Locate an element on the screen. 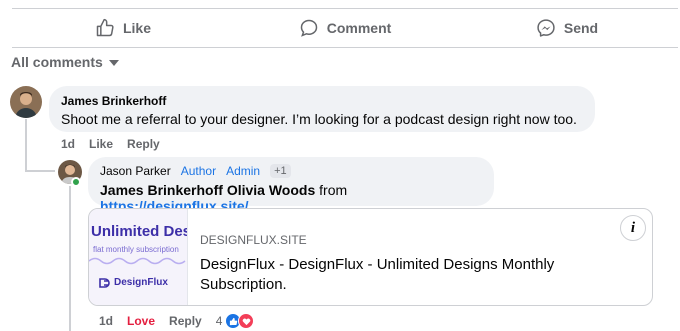 The image size is (680, 331). comment-label: Comment is located at coordinates (359, 28).